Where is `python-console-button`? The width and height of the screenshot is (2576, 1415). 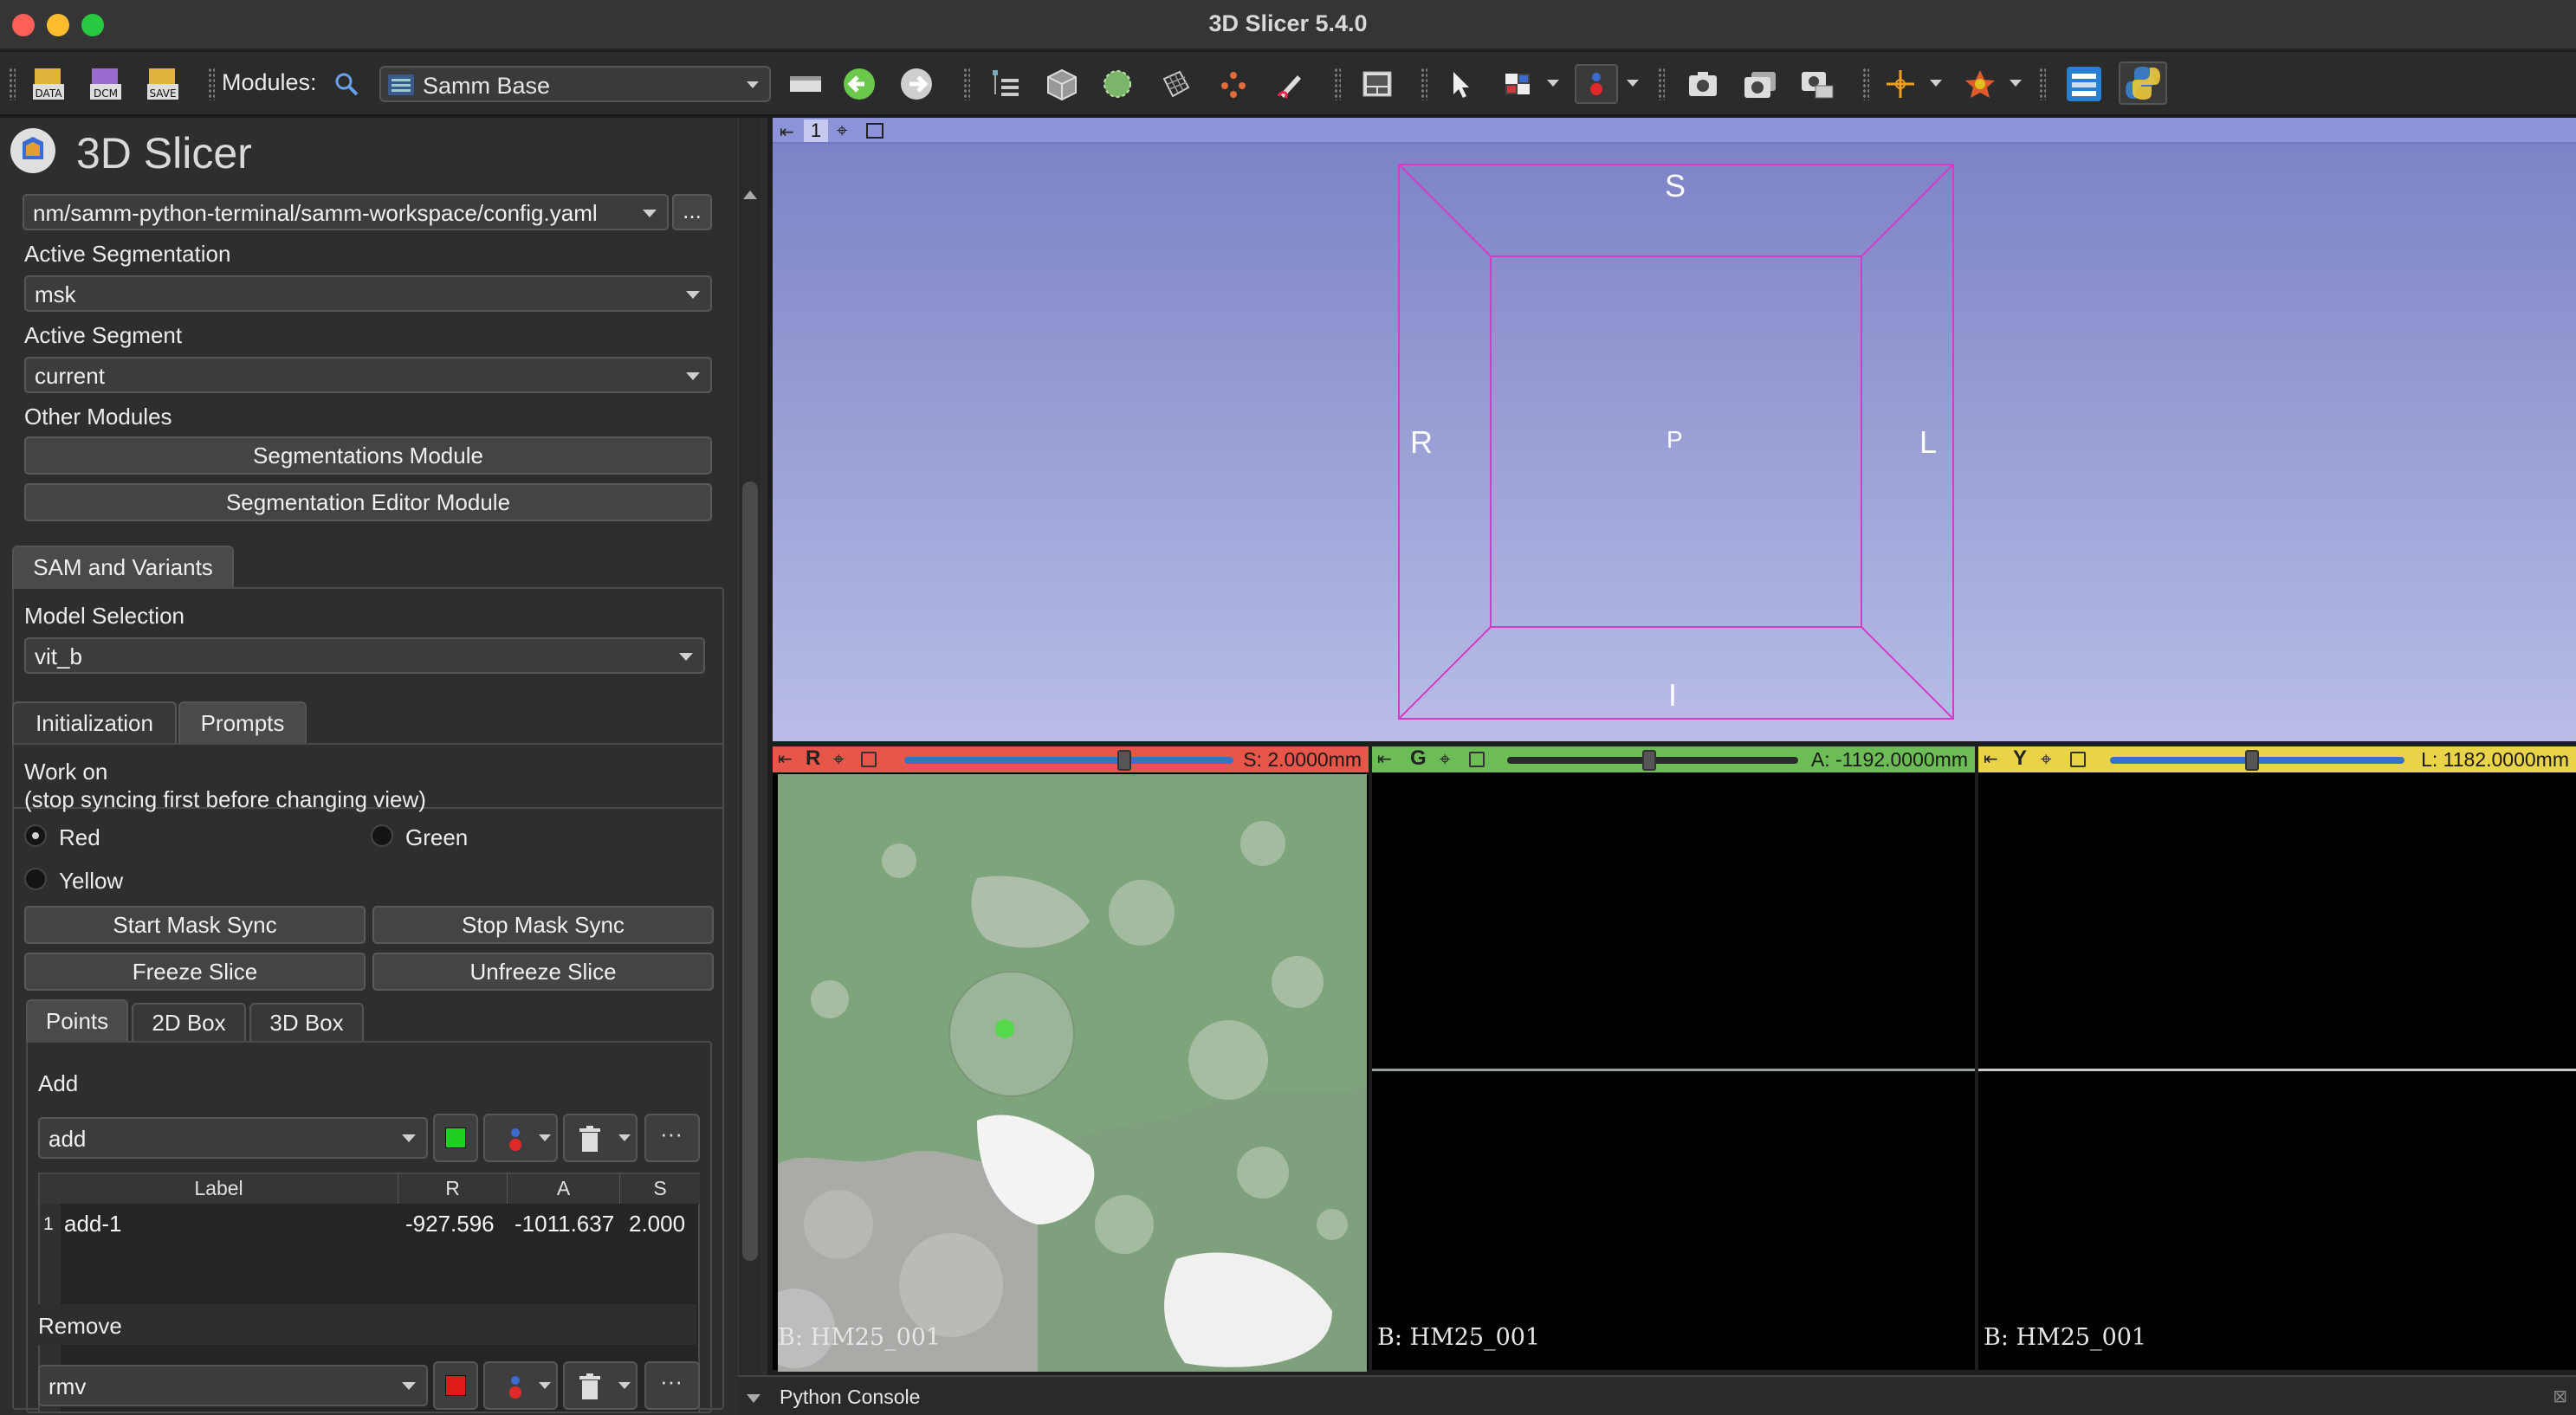
python-console-button is located at coordinates (2143, 83).